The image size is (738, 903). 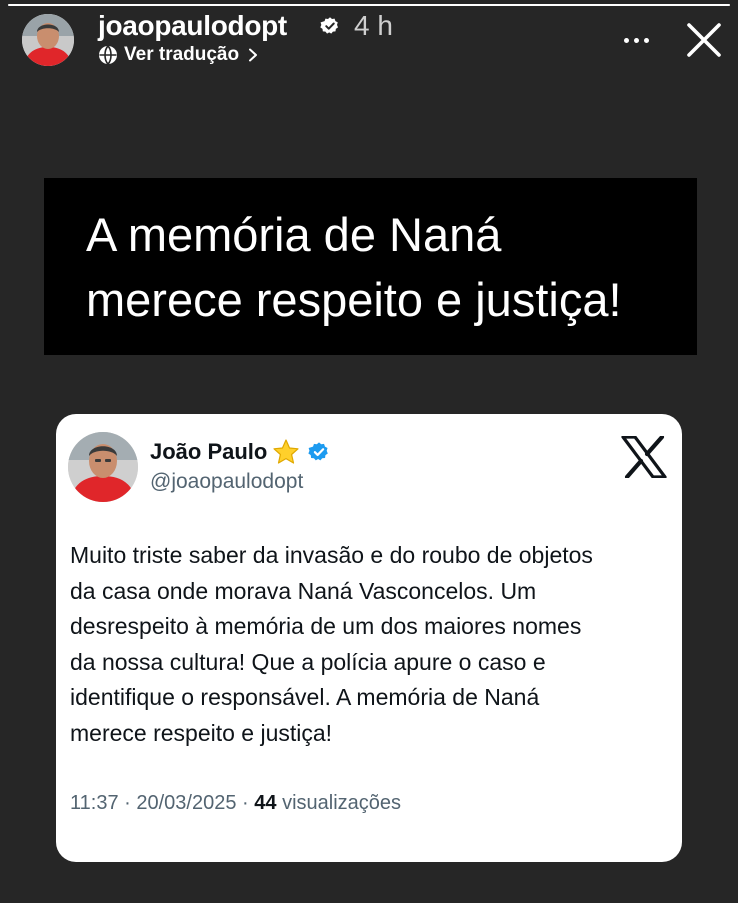 I want to click on more-options-icon, so click(x=636, y=40).